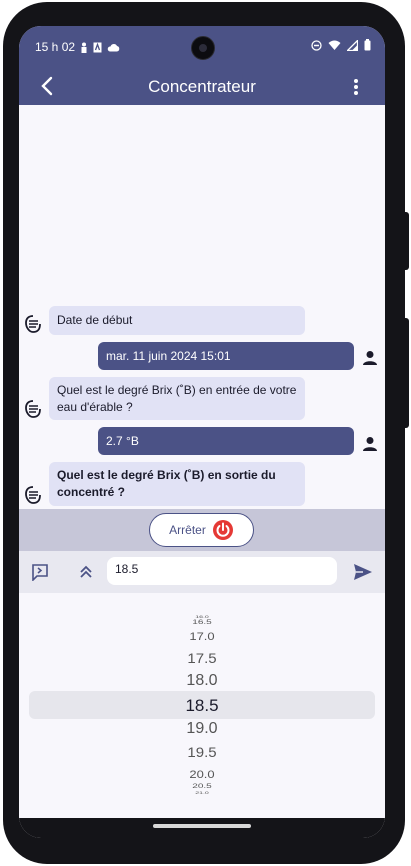  I want to click on sim-status-icon, so click(97, 47).